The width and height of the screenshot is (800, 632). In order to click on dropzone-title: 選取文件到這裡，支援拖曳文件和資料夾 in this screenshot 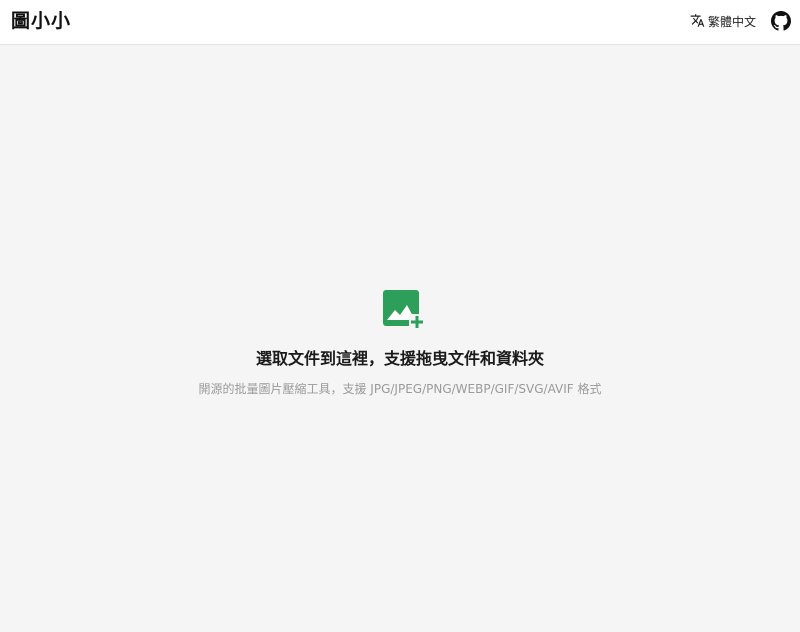, I will do `click(399, 358)`.